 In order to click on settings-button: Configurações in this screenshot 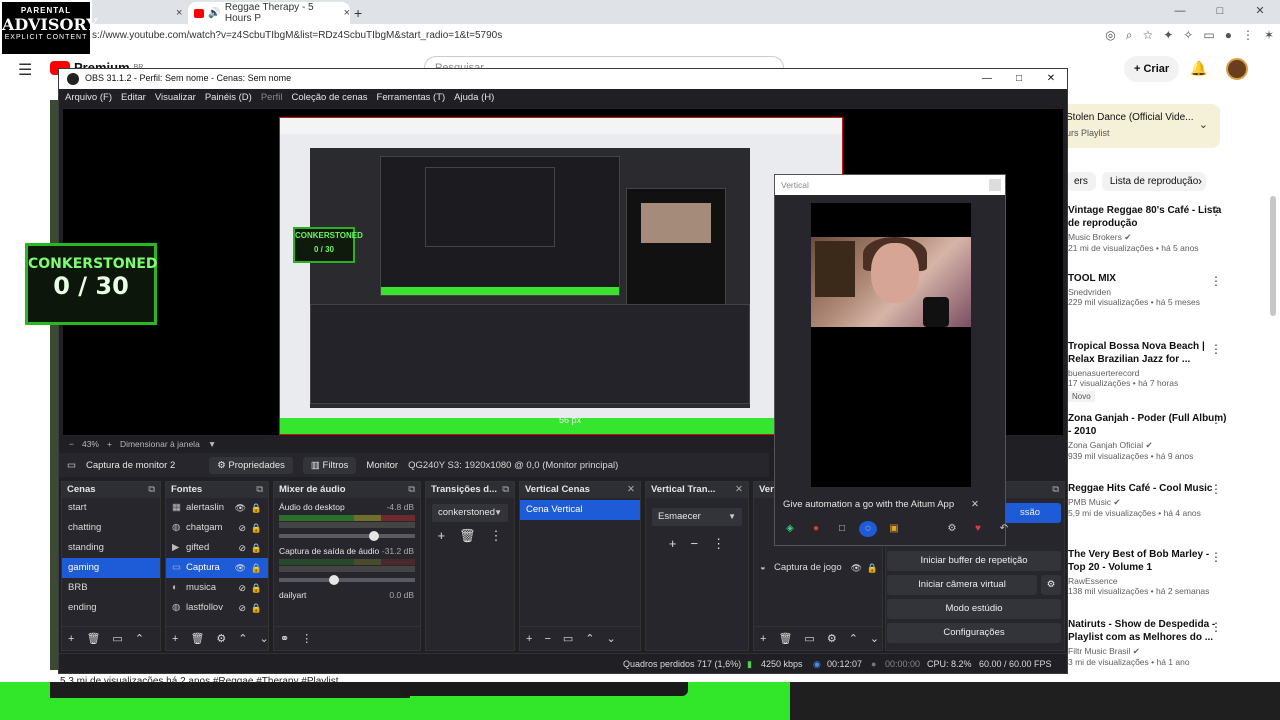, I will do `click(974, 633)`.